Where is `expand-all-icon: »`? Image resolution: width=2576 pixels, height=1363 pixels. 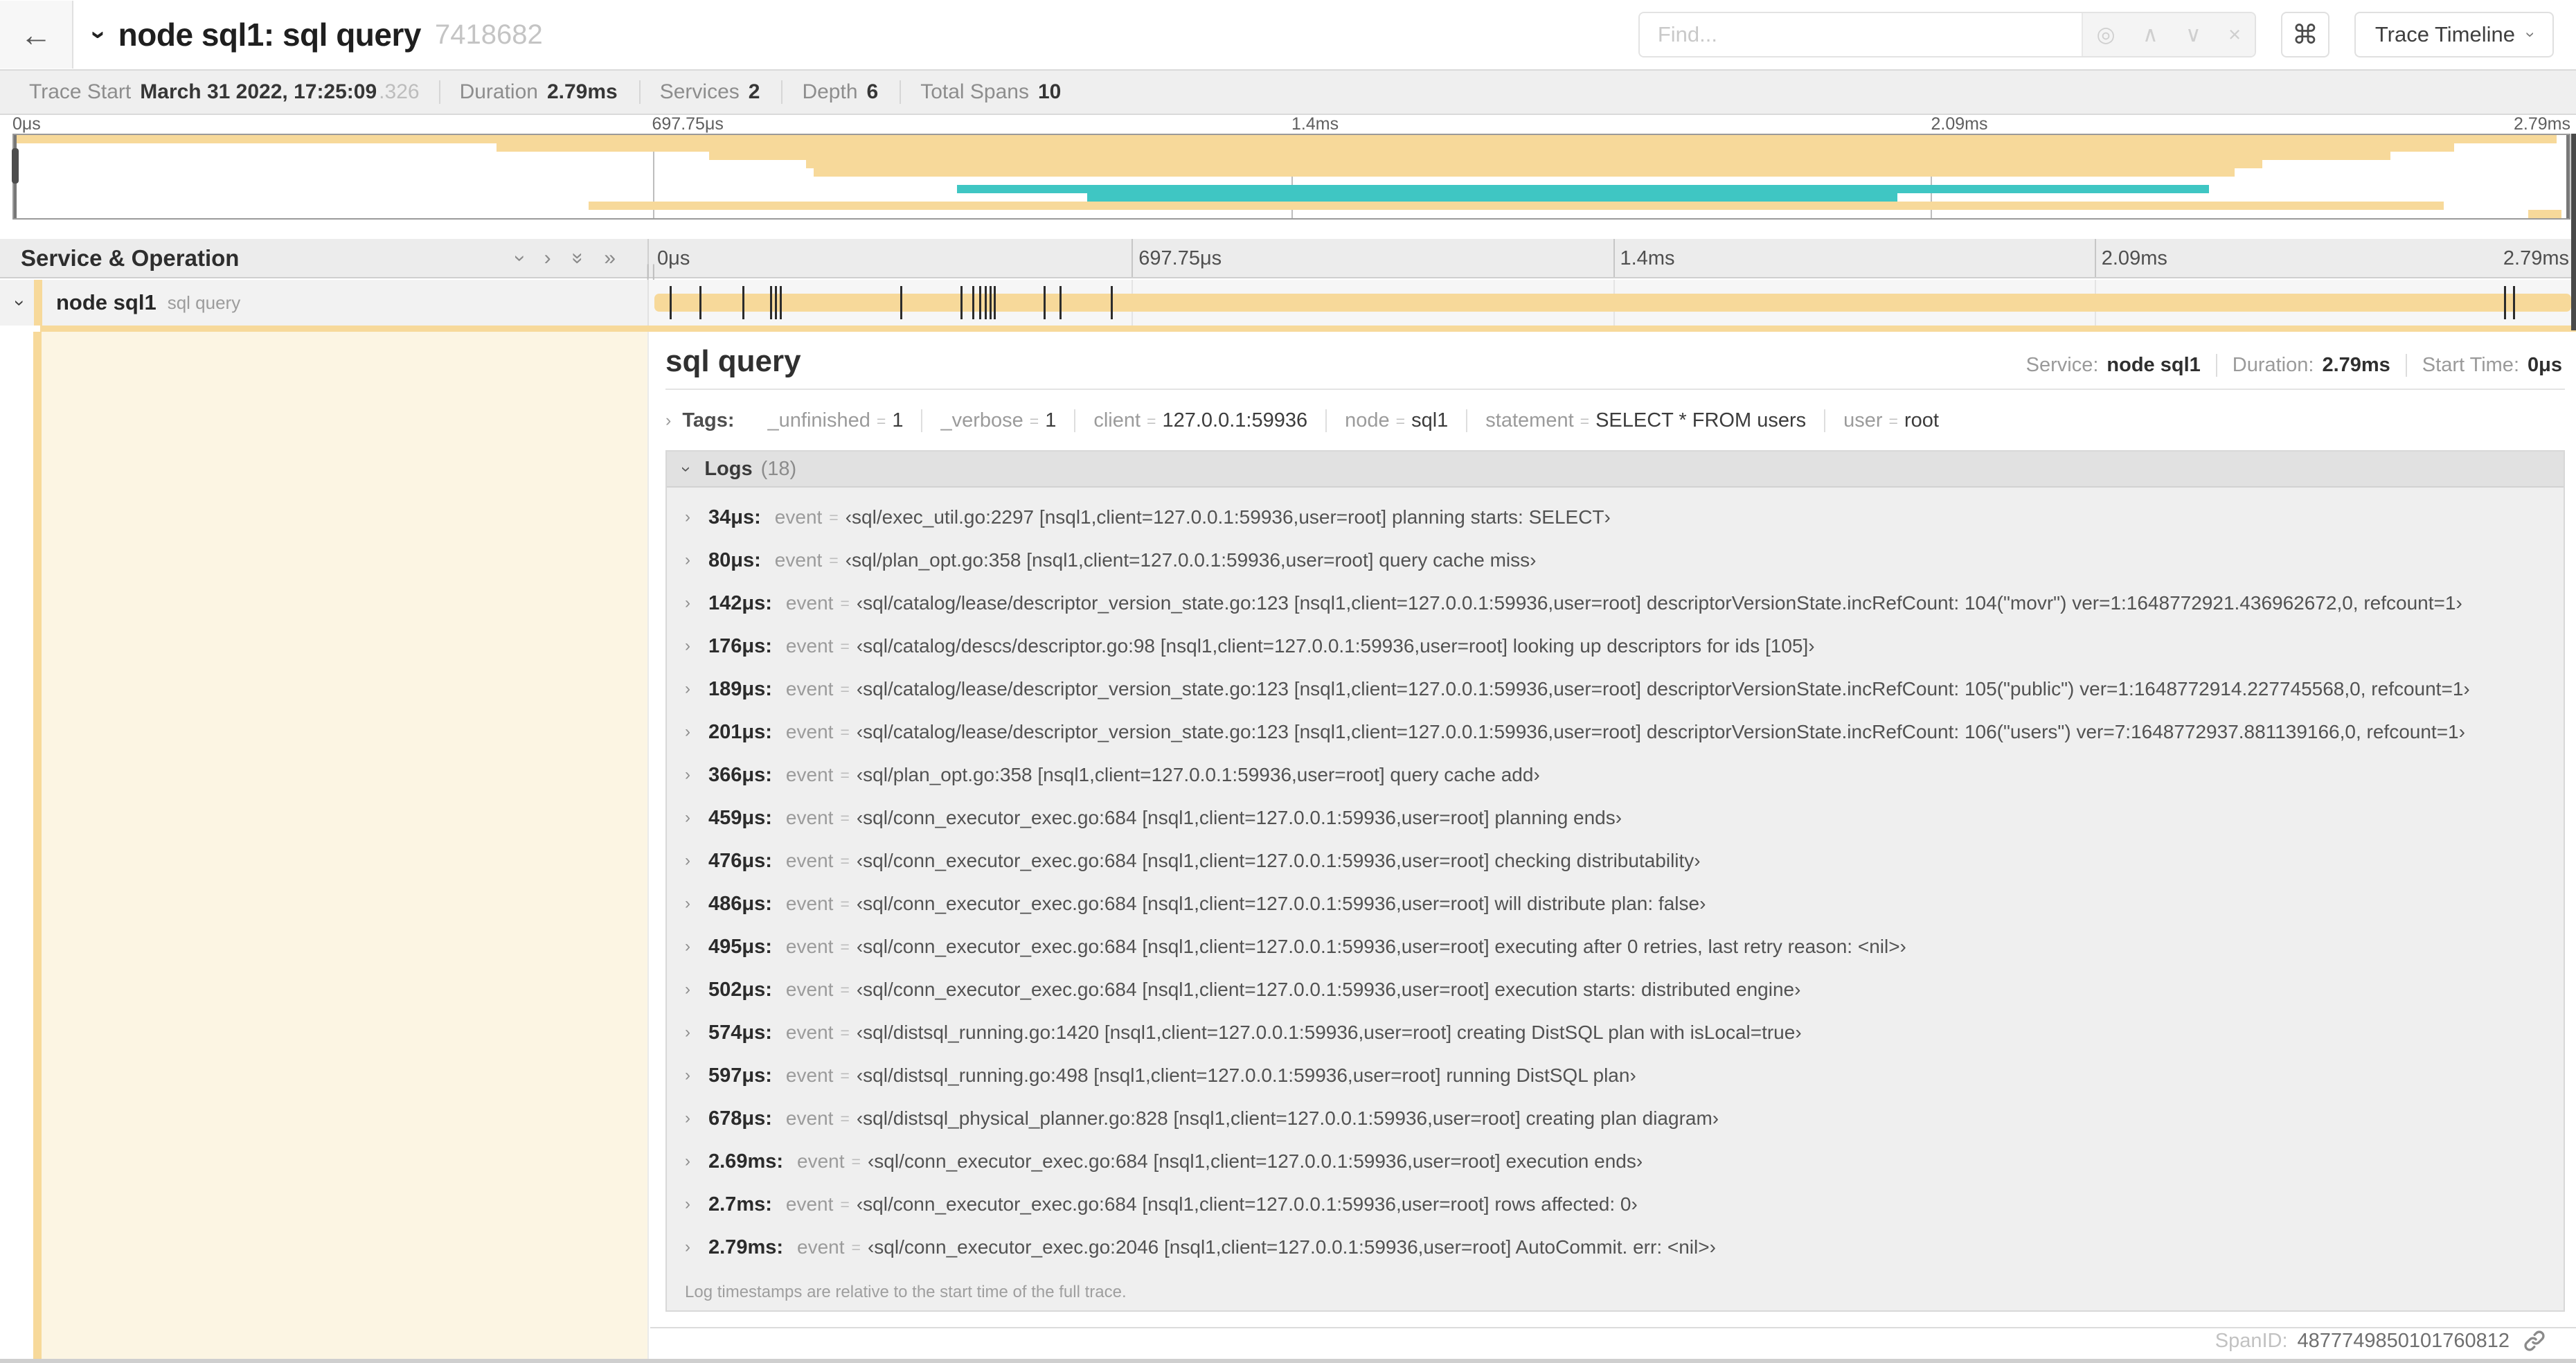 expand-all-icon: » is located at coordinates (610, 258).